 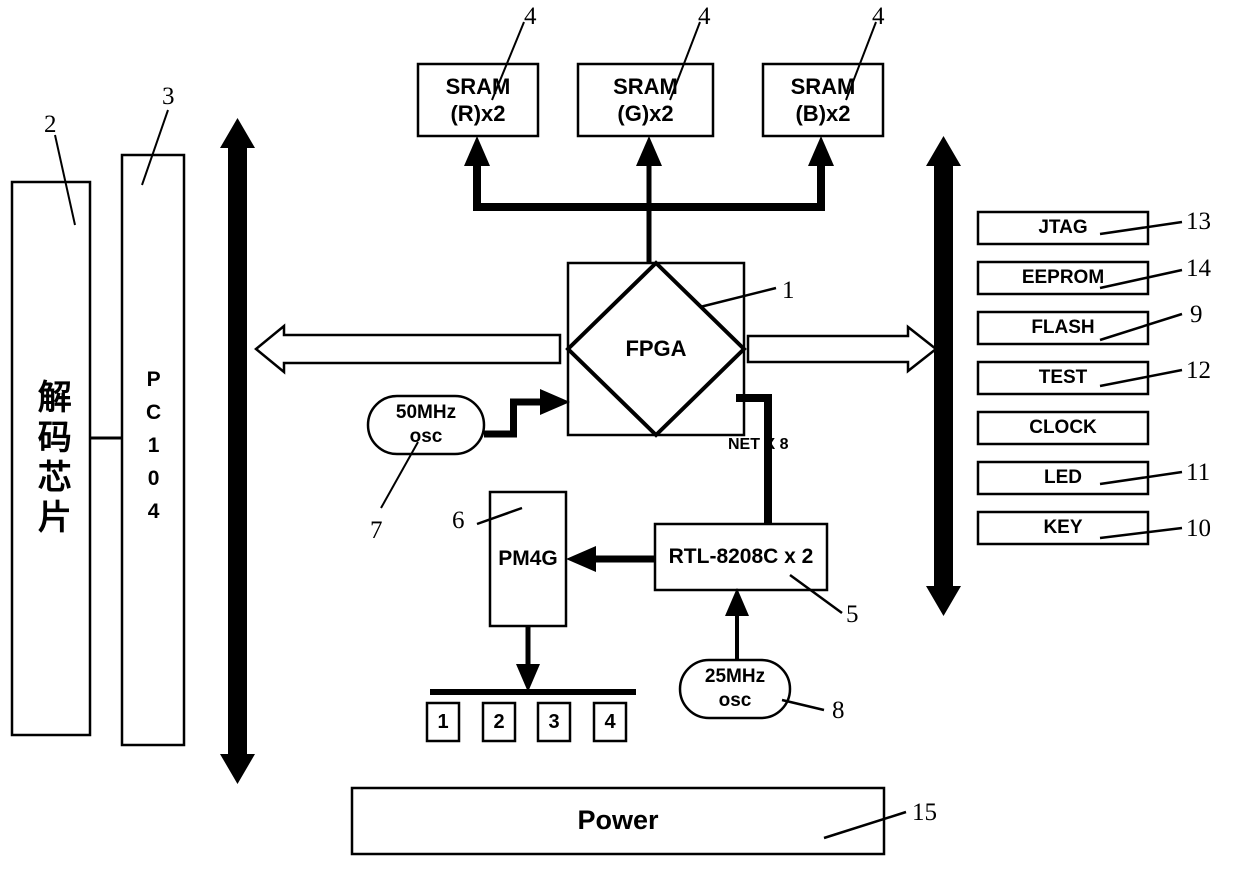 What do you see at coordinates (741, 557) in the screenshot?
I see `rtl8208c-box` at bounding box center [741, 557].